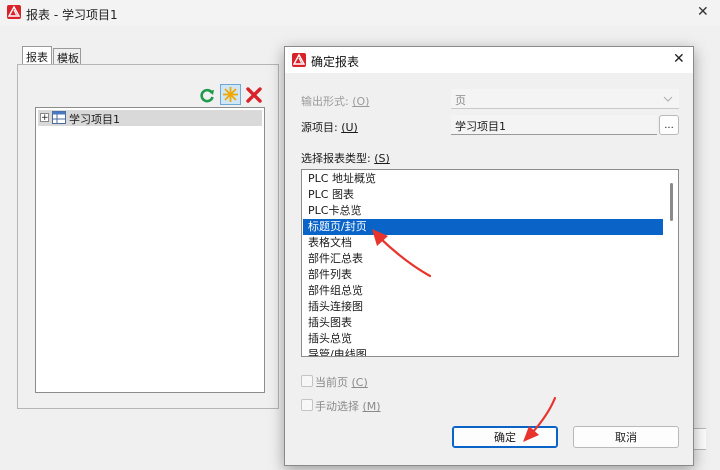 This screenshot has height=470, width=720. Describe the element at coordinates (402, 253) in the screenshot. I see `arrow-to-title-page` at that location.